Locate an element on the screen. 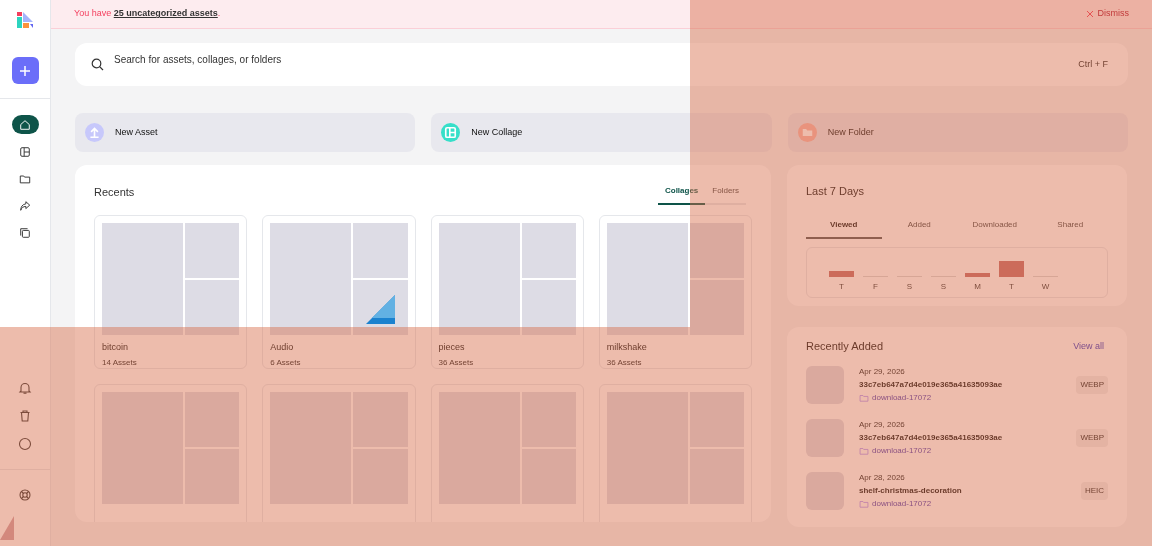 This screenshot has height=546, width=1152. tab: Added is located at coordinates (919, 229).